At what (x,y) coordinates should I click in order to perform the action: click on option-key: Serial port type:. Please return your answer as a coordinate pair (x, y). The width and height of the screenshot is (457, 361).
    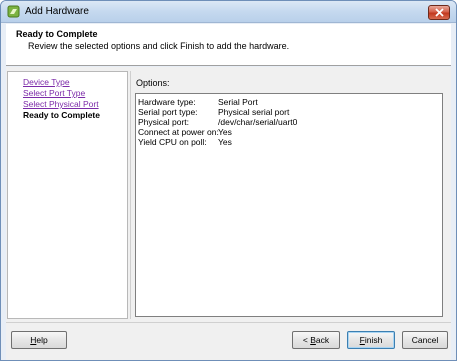
    Looking at the image, I should click on (168, 112).